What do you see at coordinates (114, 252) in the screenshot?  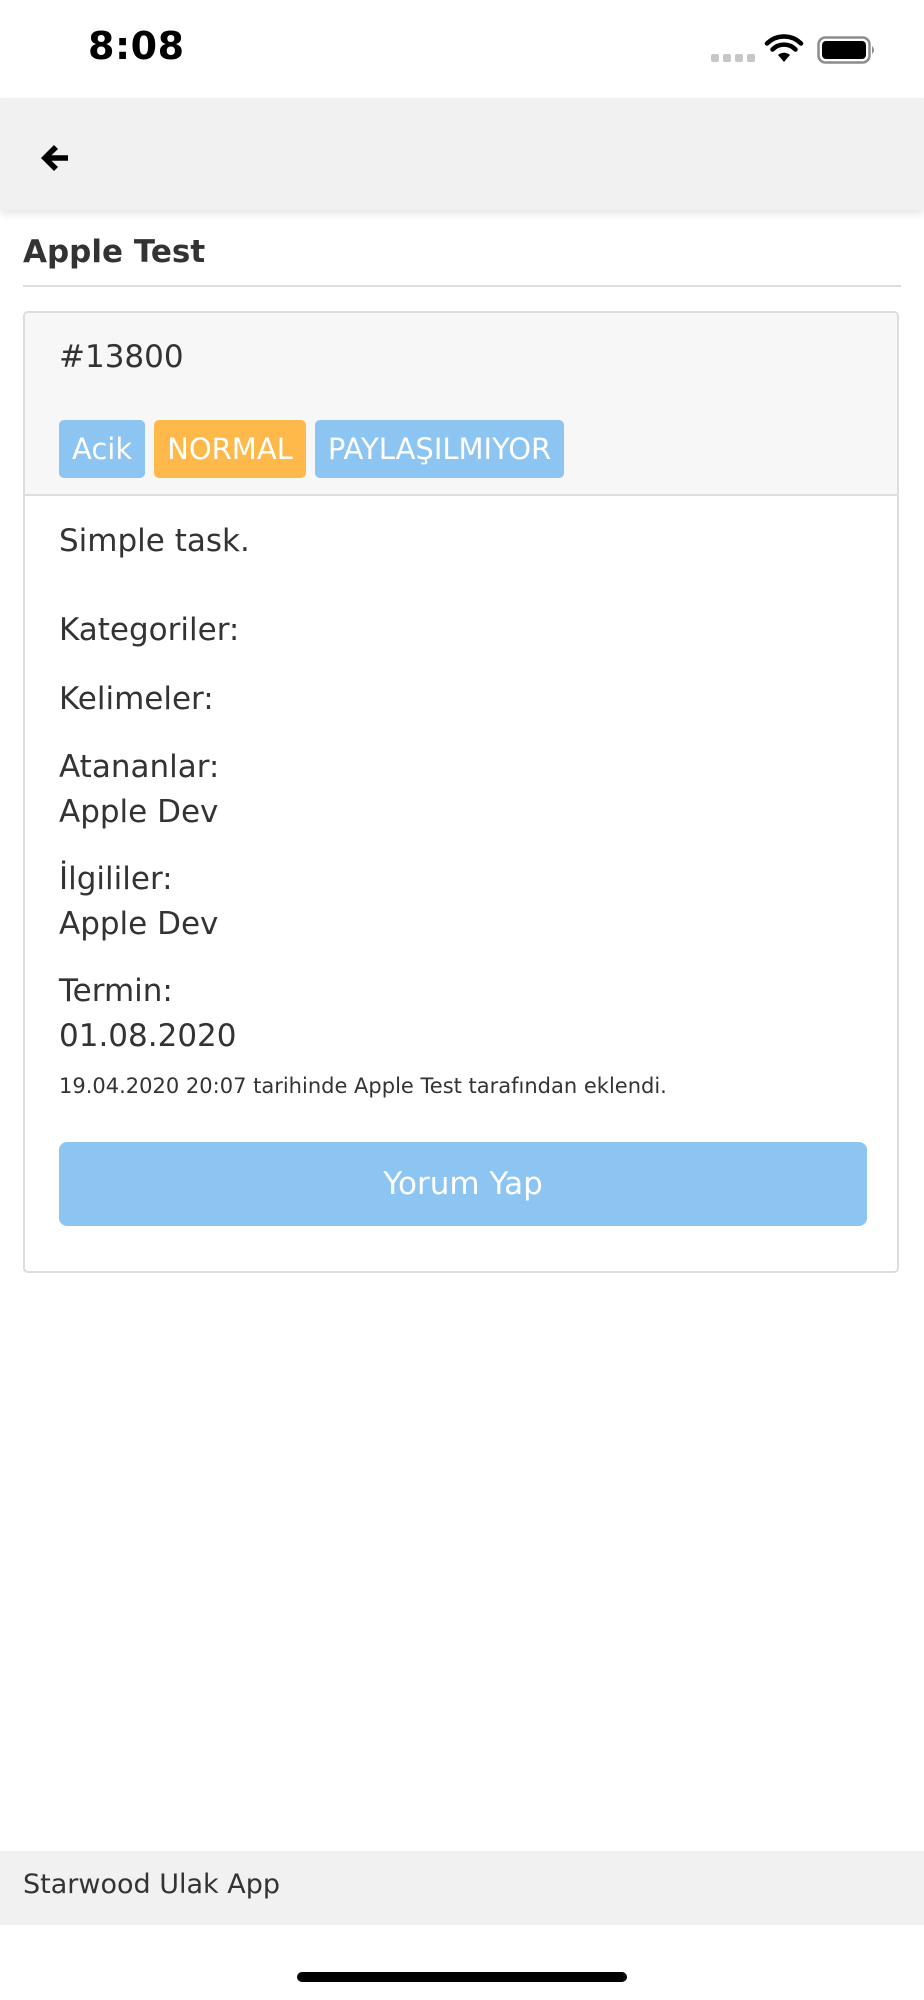 I see `page-title: Apple Test` at bounding box center [114, 252].